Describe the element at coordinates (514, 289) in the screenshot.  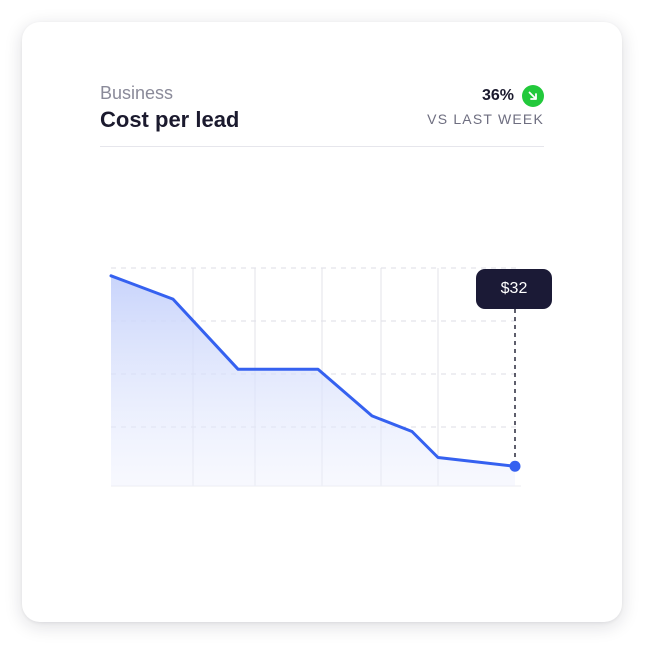
I see `value-tooltip: $32` at that location.